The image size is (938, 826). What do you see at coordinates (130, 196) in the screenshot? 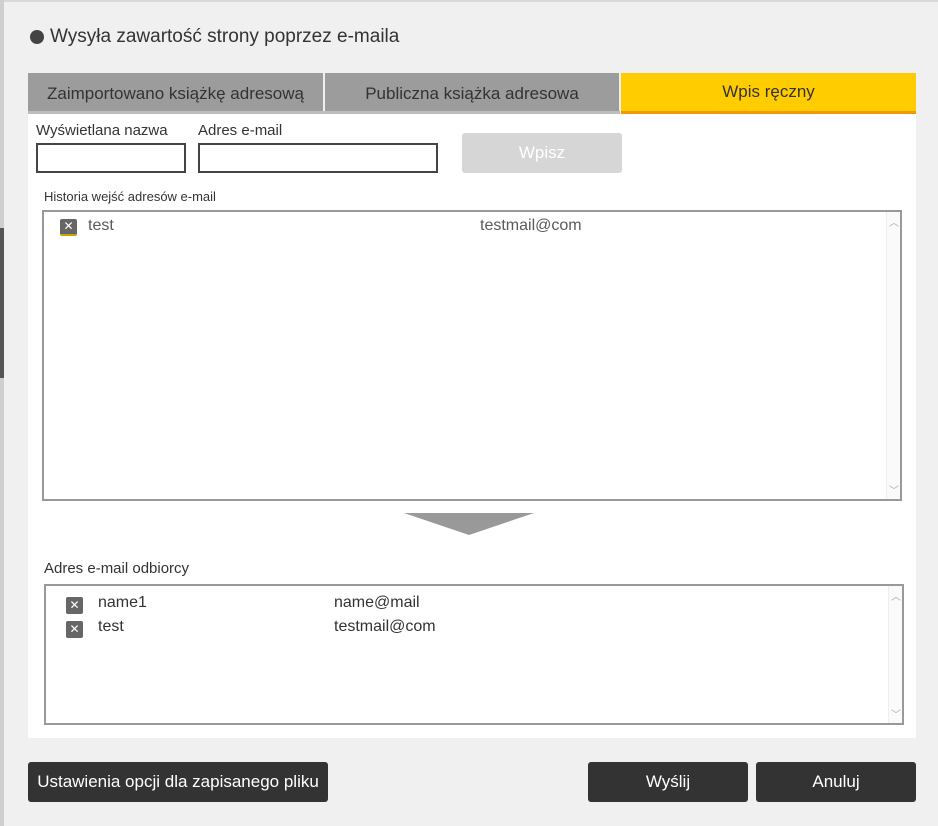
I see `history-label: Historia wejść adresów e-mail` at bounding box center [130, 196].